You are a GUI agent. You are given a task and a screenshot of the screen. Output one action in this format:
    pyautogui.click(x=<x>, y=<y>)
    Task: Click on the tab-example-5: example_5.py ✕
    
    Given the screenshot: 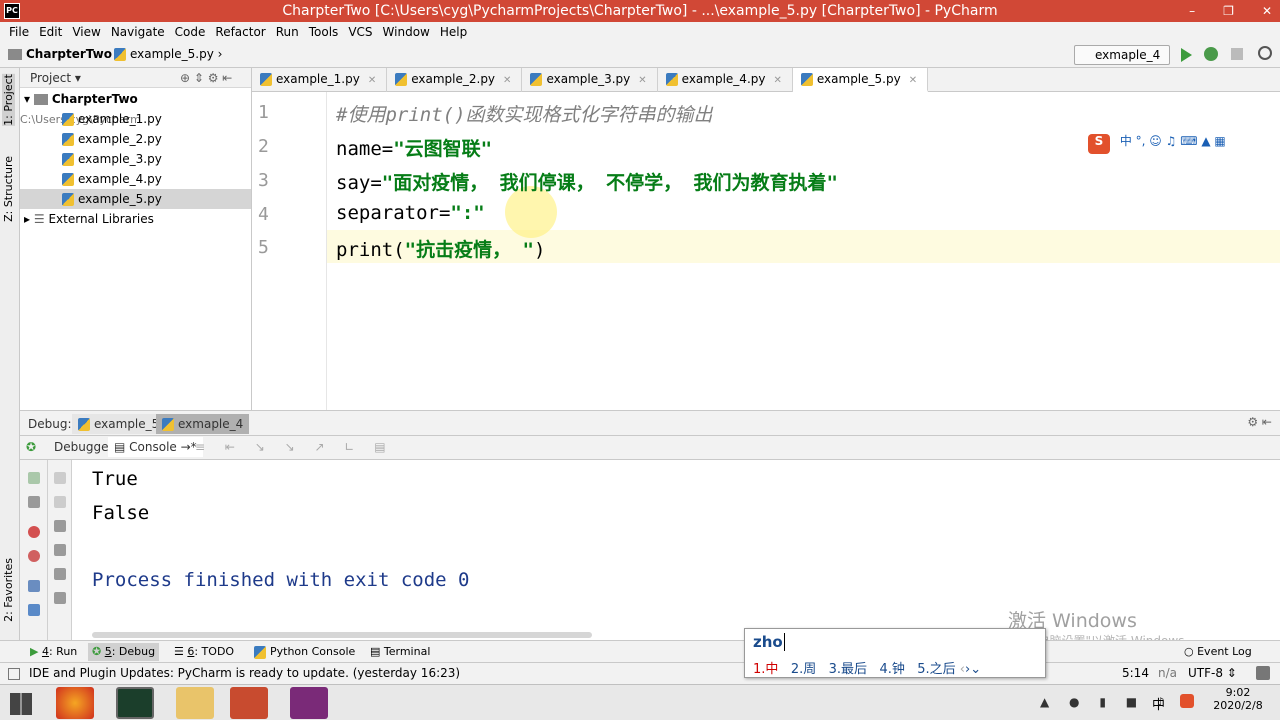 What is the action you would take?
    pyautogui.click(x=860, y=80)
    